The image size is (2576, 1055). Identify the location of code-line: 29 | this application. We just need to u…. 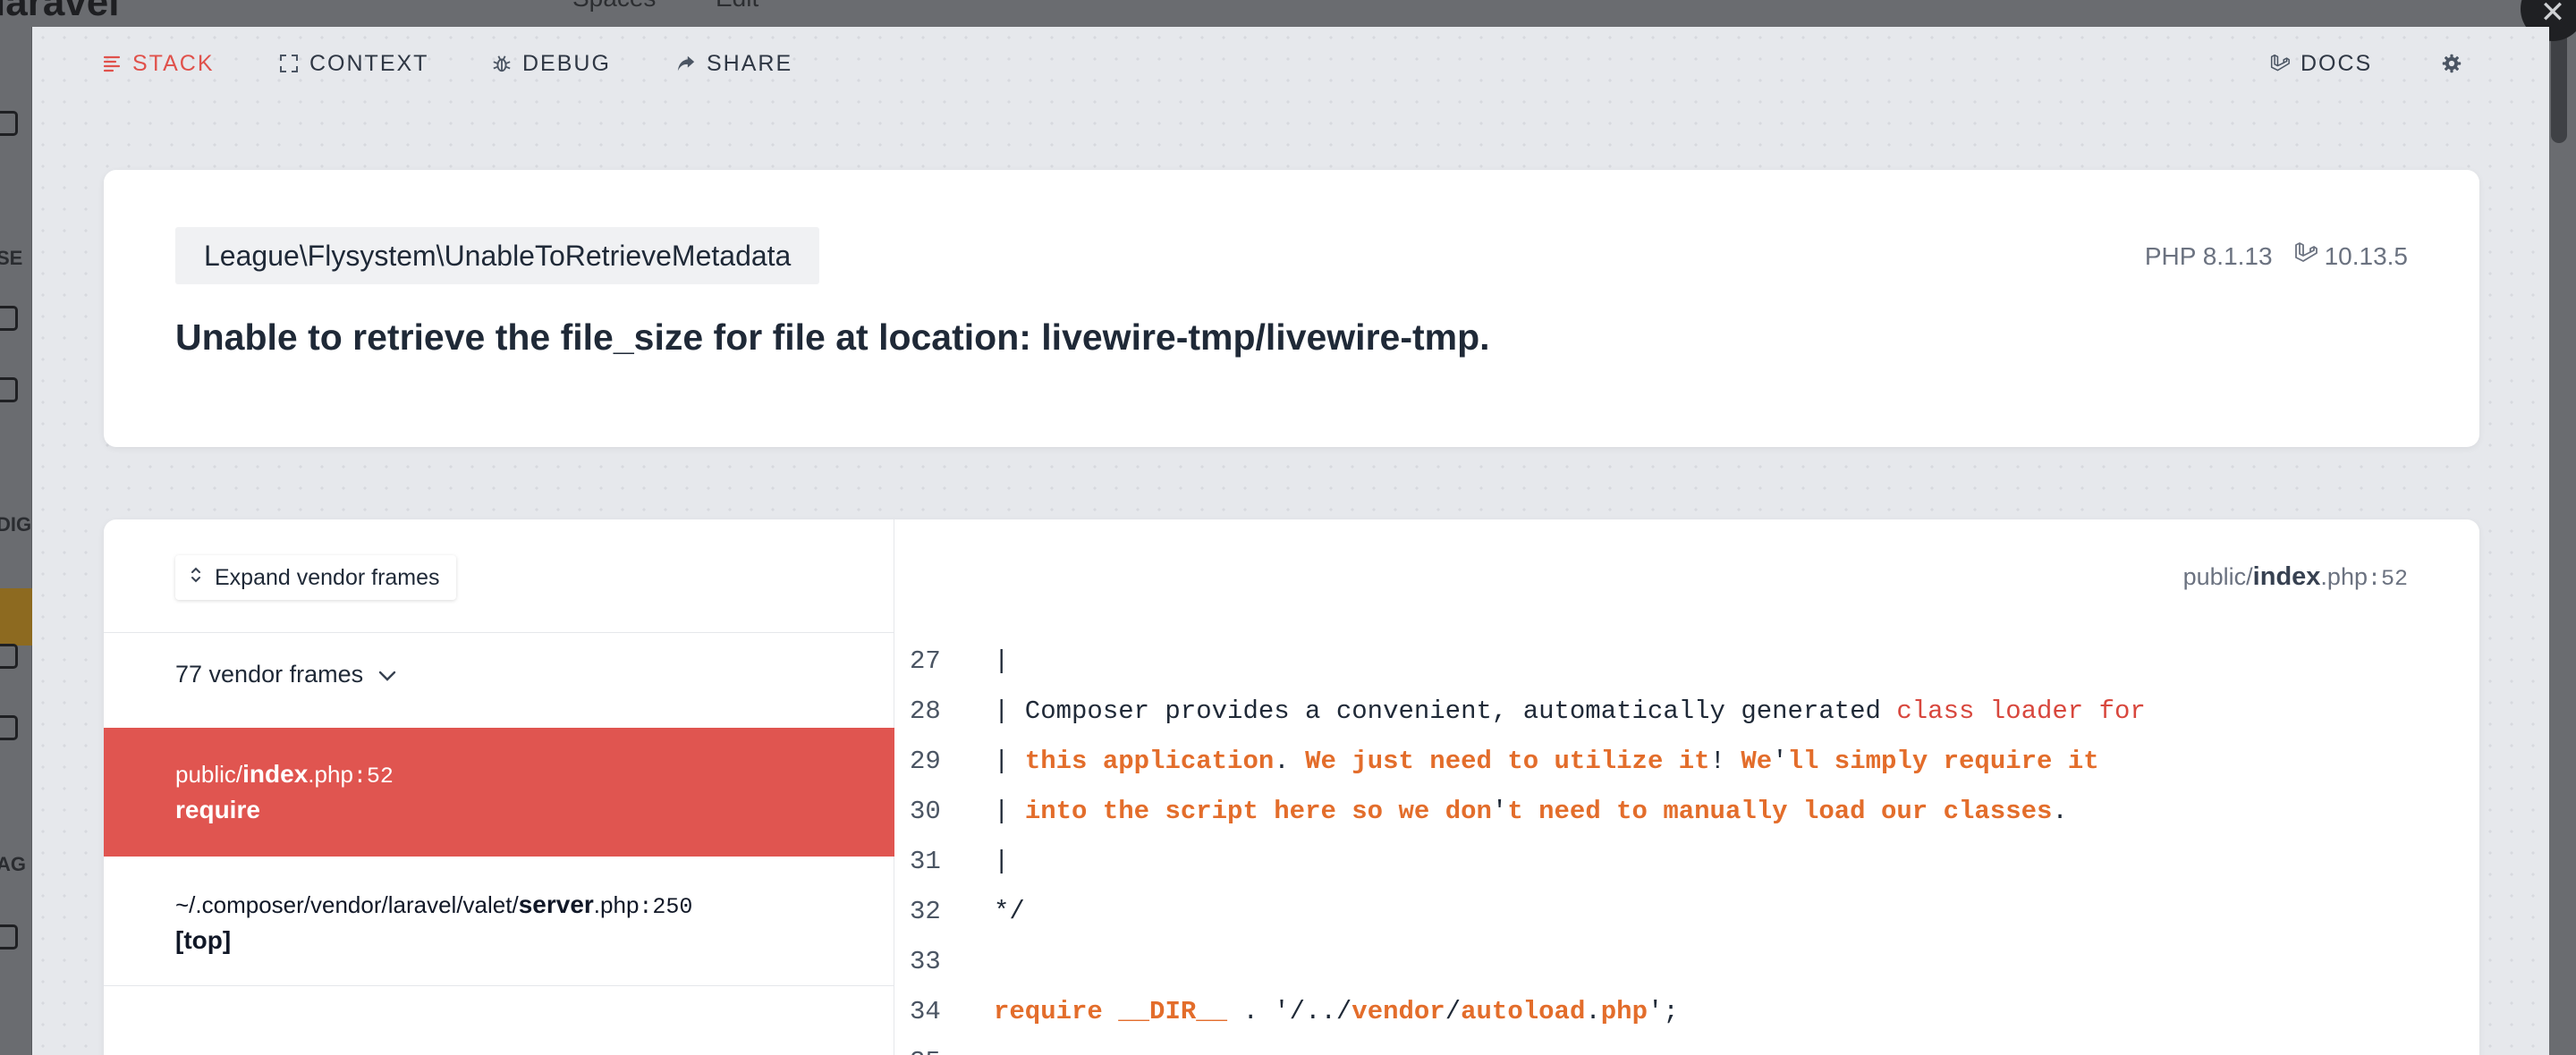
(1687, 761).